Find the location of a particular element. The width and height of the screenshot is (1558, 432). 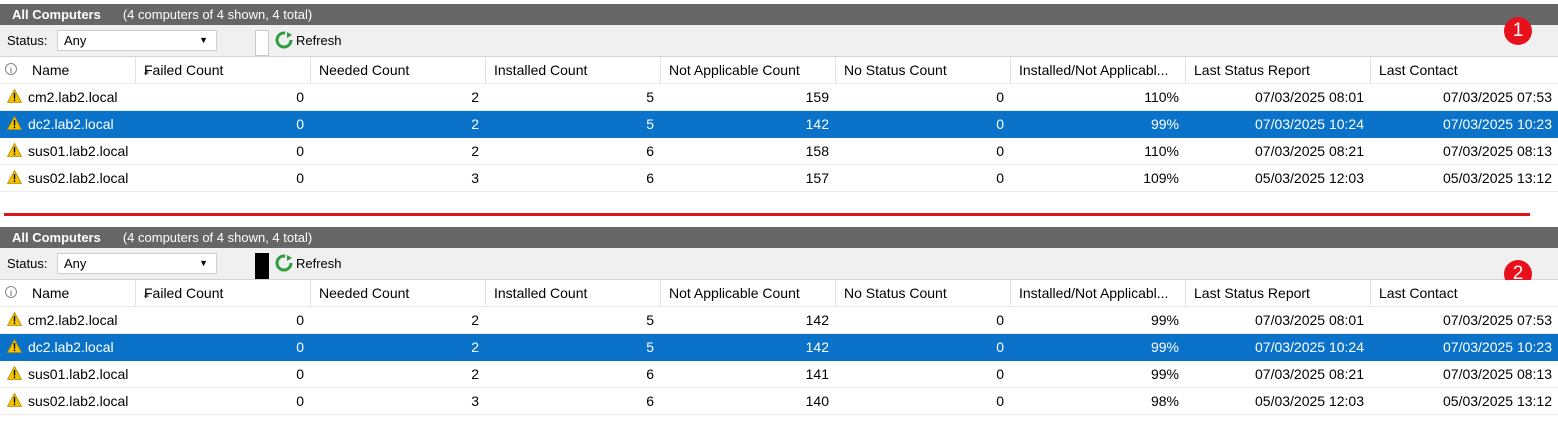

filter-toolbar: Status: Any ▼ Refresh is located at coordinates (779, 41).